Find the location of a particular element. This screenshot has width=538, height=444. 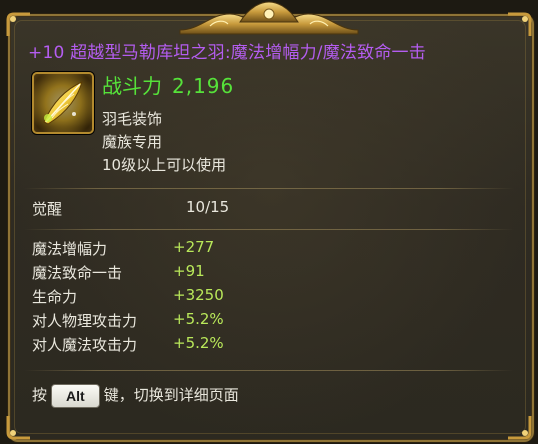

race-restriction: 魔族专用 is located at coordinates (132, 142).